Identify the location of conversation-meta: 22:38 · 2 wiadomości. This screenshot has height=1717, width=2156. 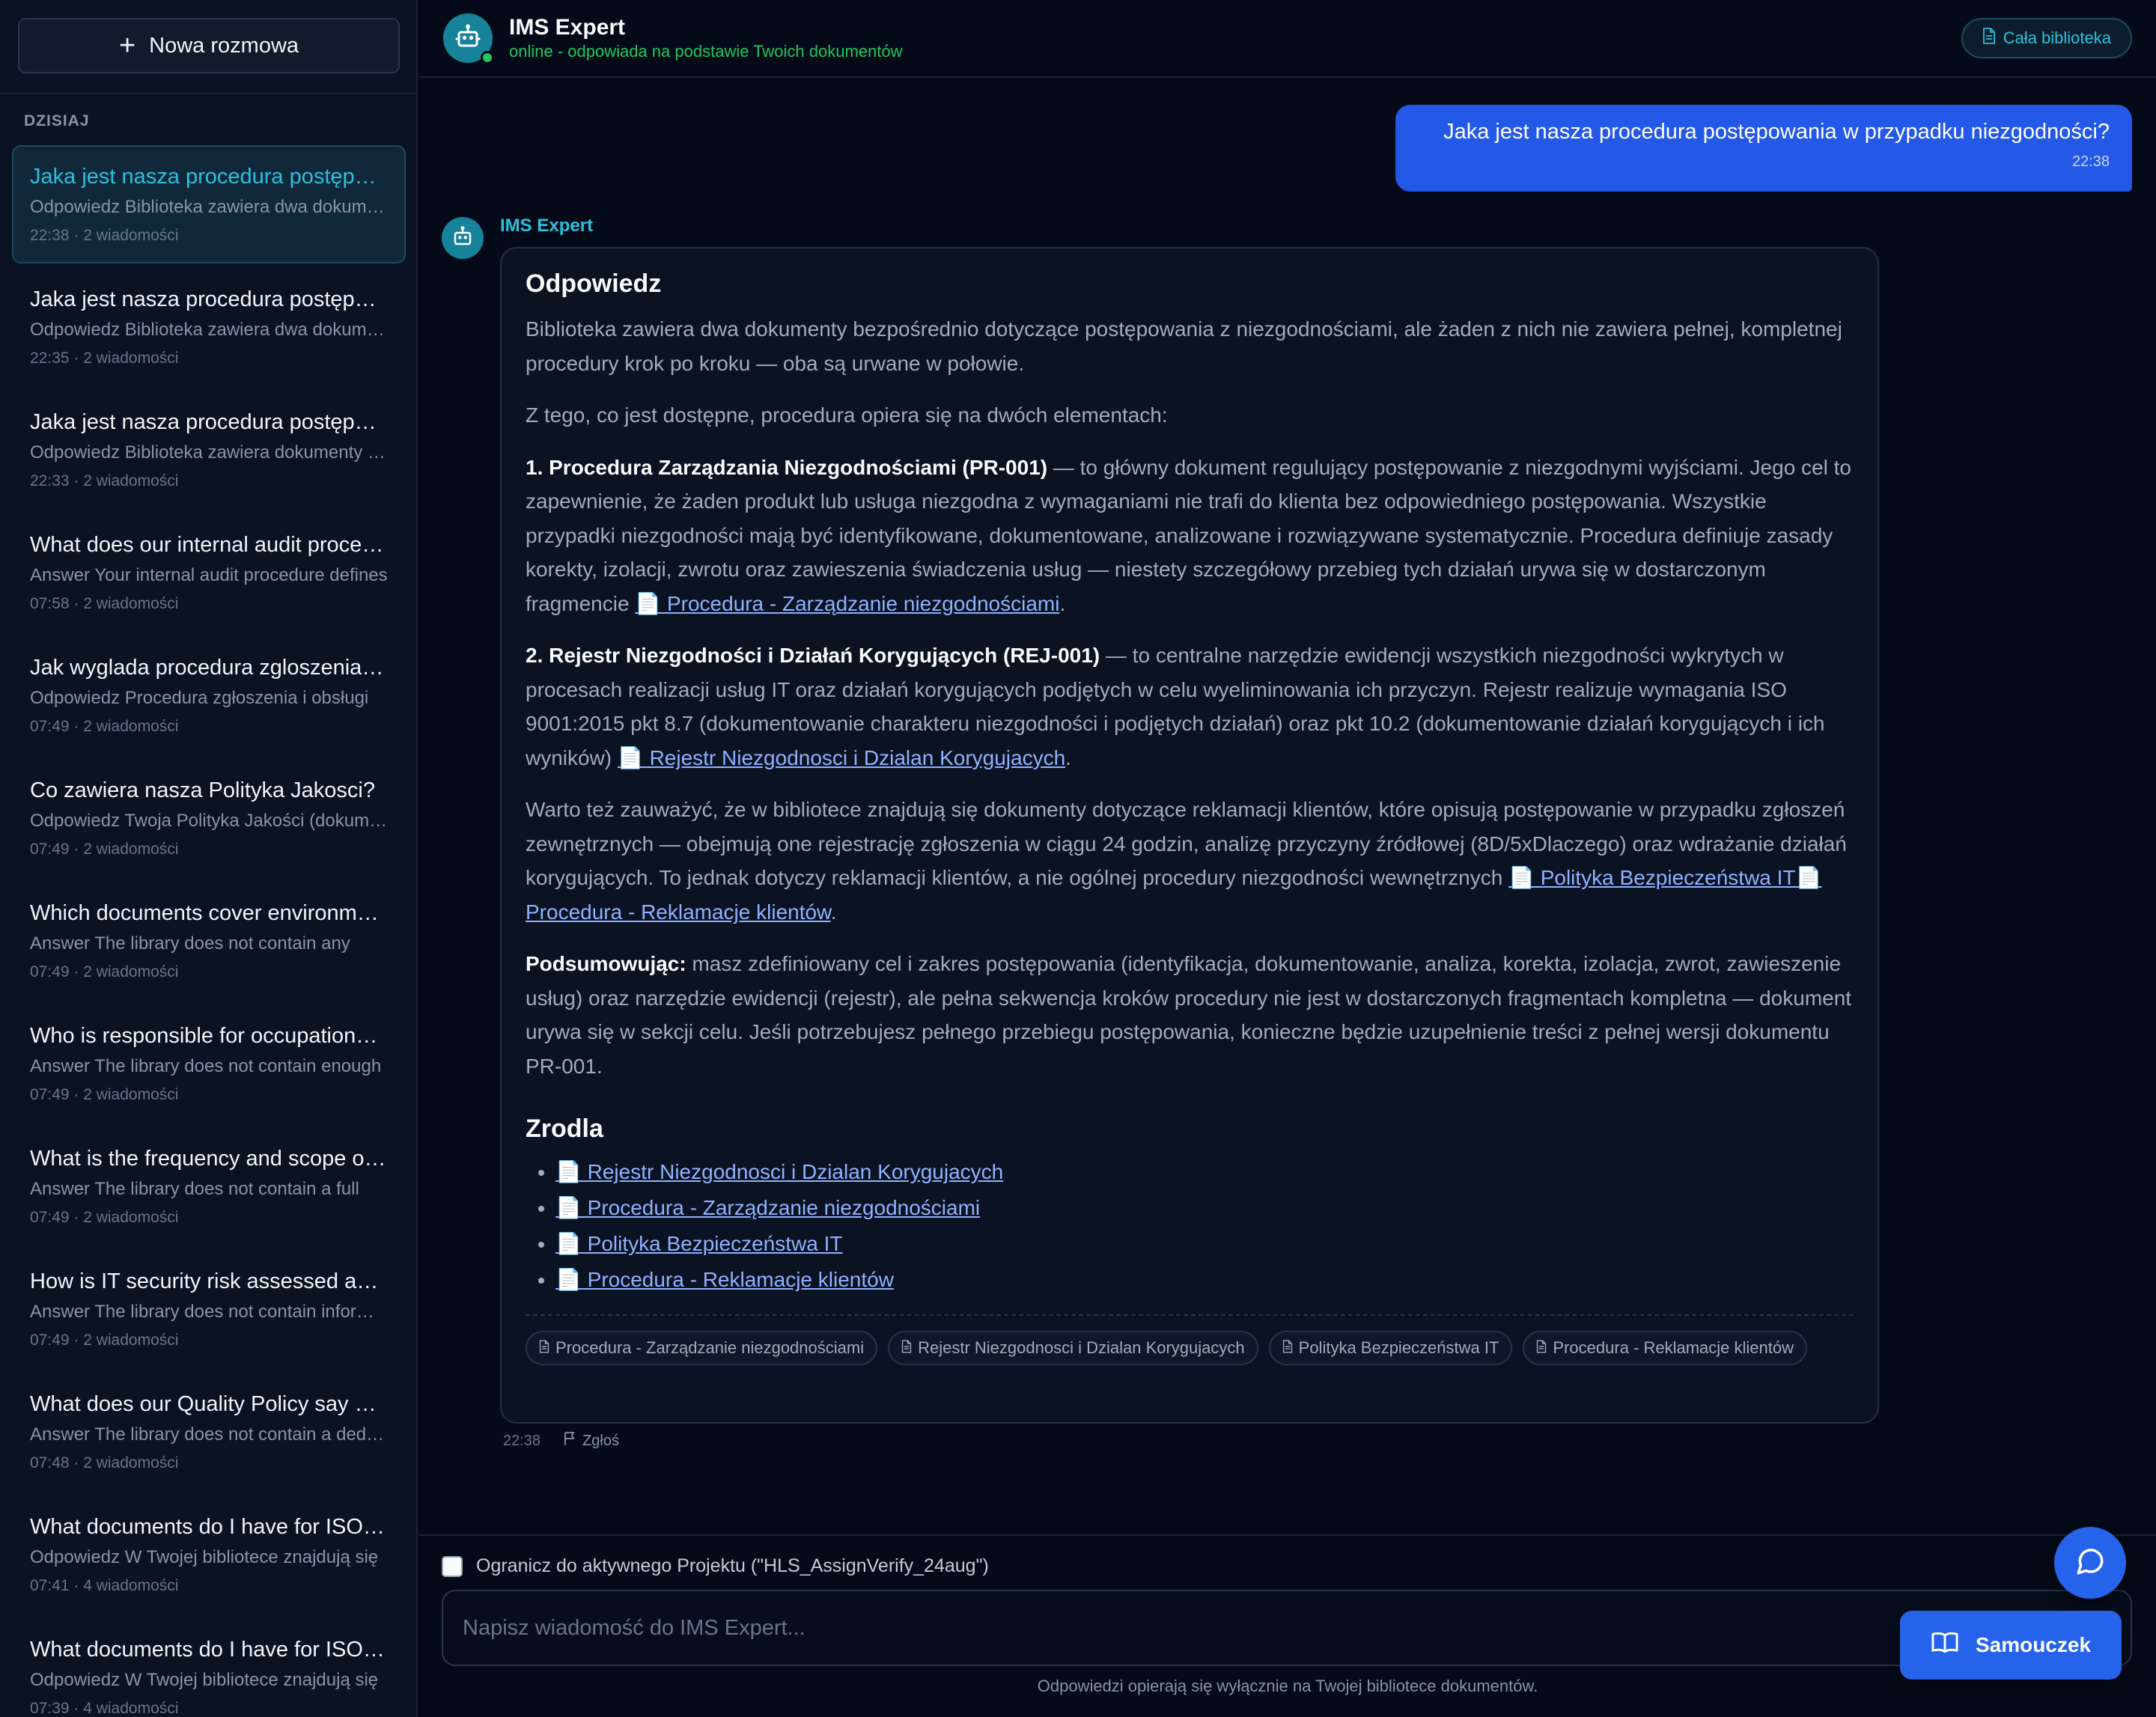
(104, 235).